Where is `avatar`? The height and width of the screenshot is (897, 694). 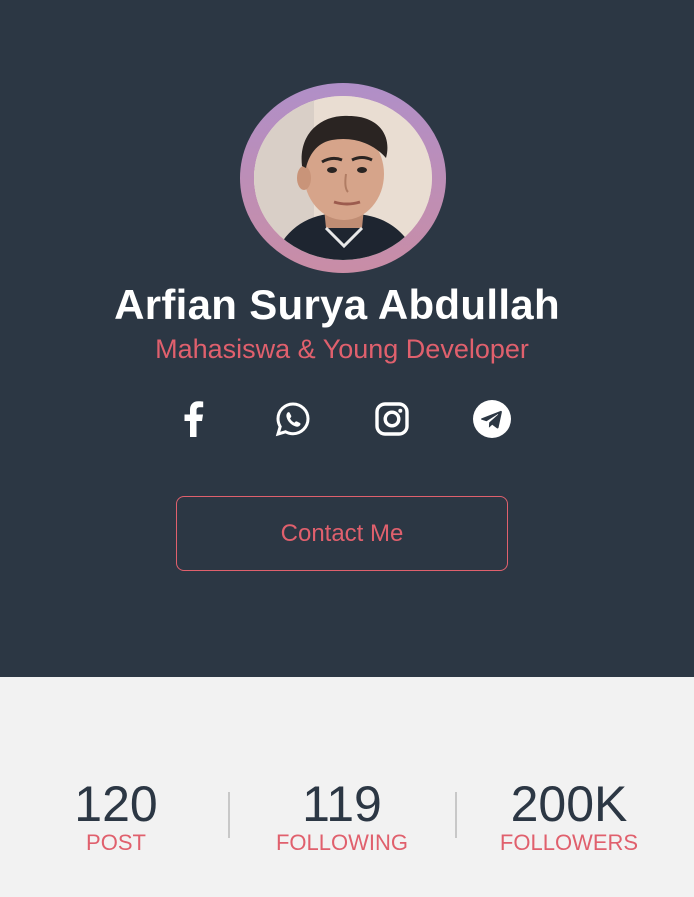 avatar is located at coordinates (343, 178).